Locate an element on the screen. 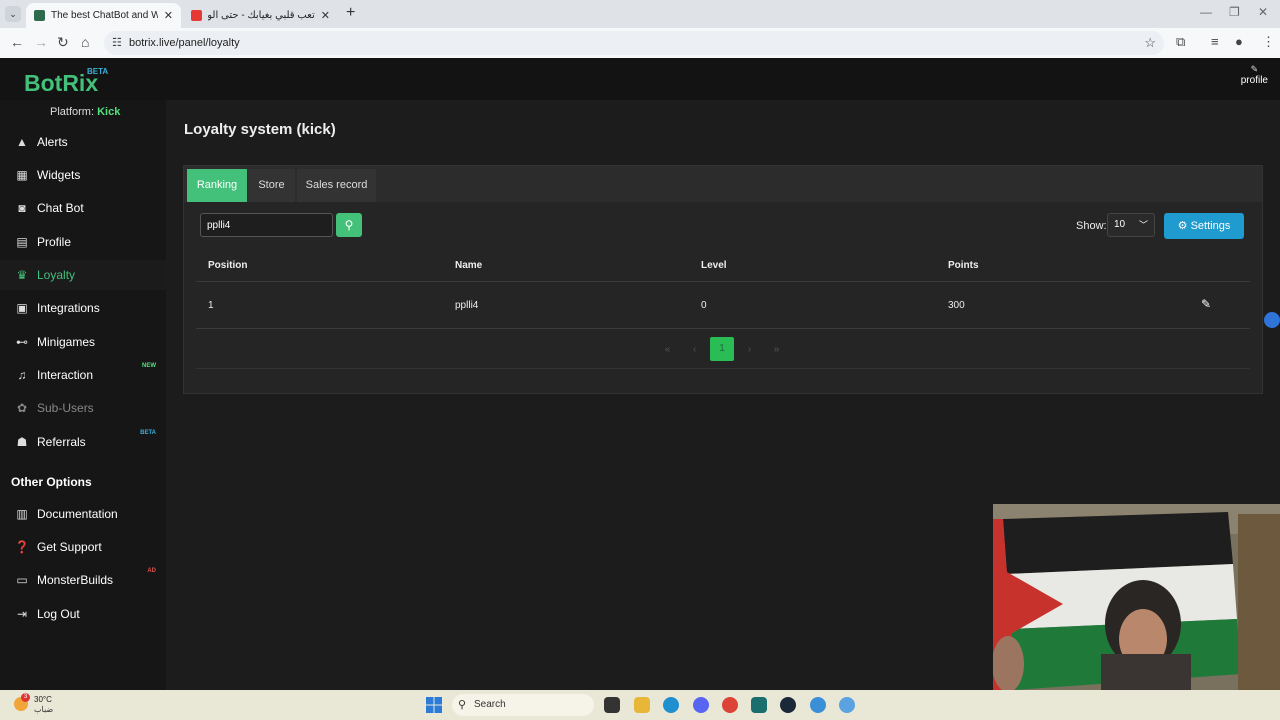  column-header: Level is located at coordinates (714, 265).